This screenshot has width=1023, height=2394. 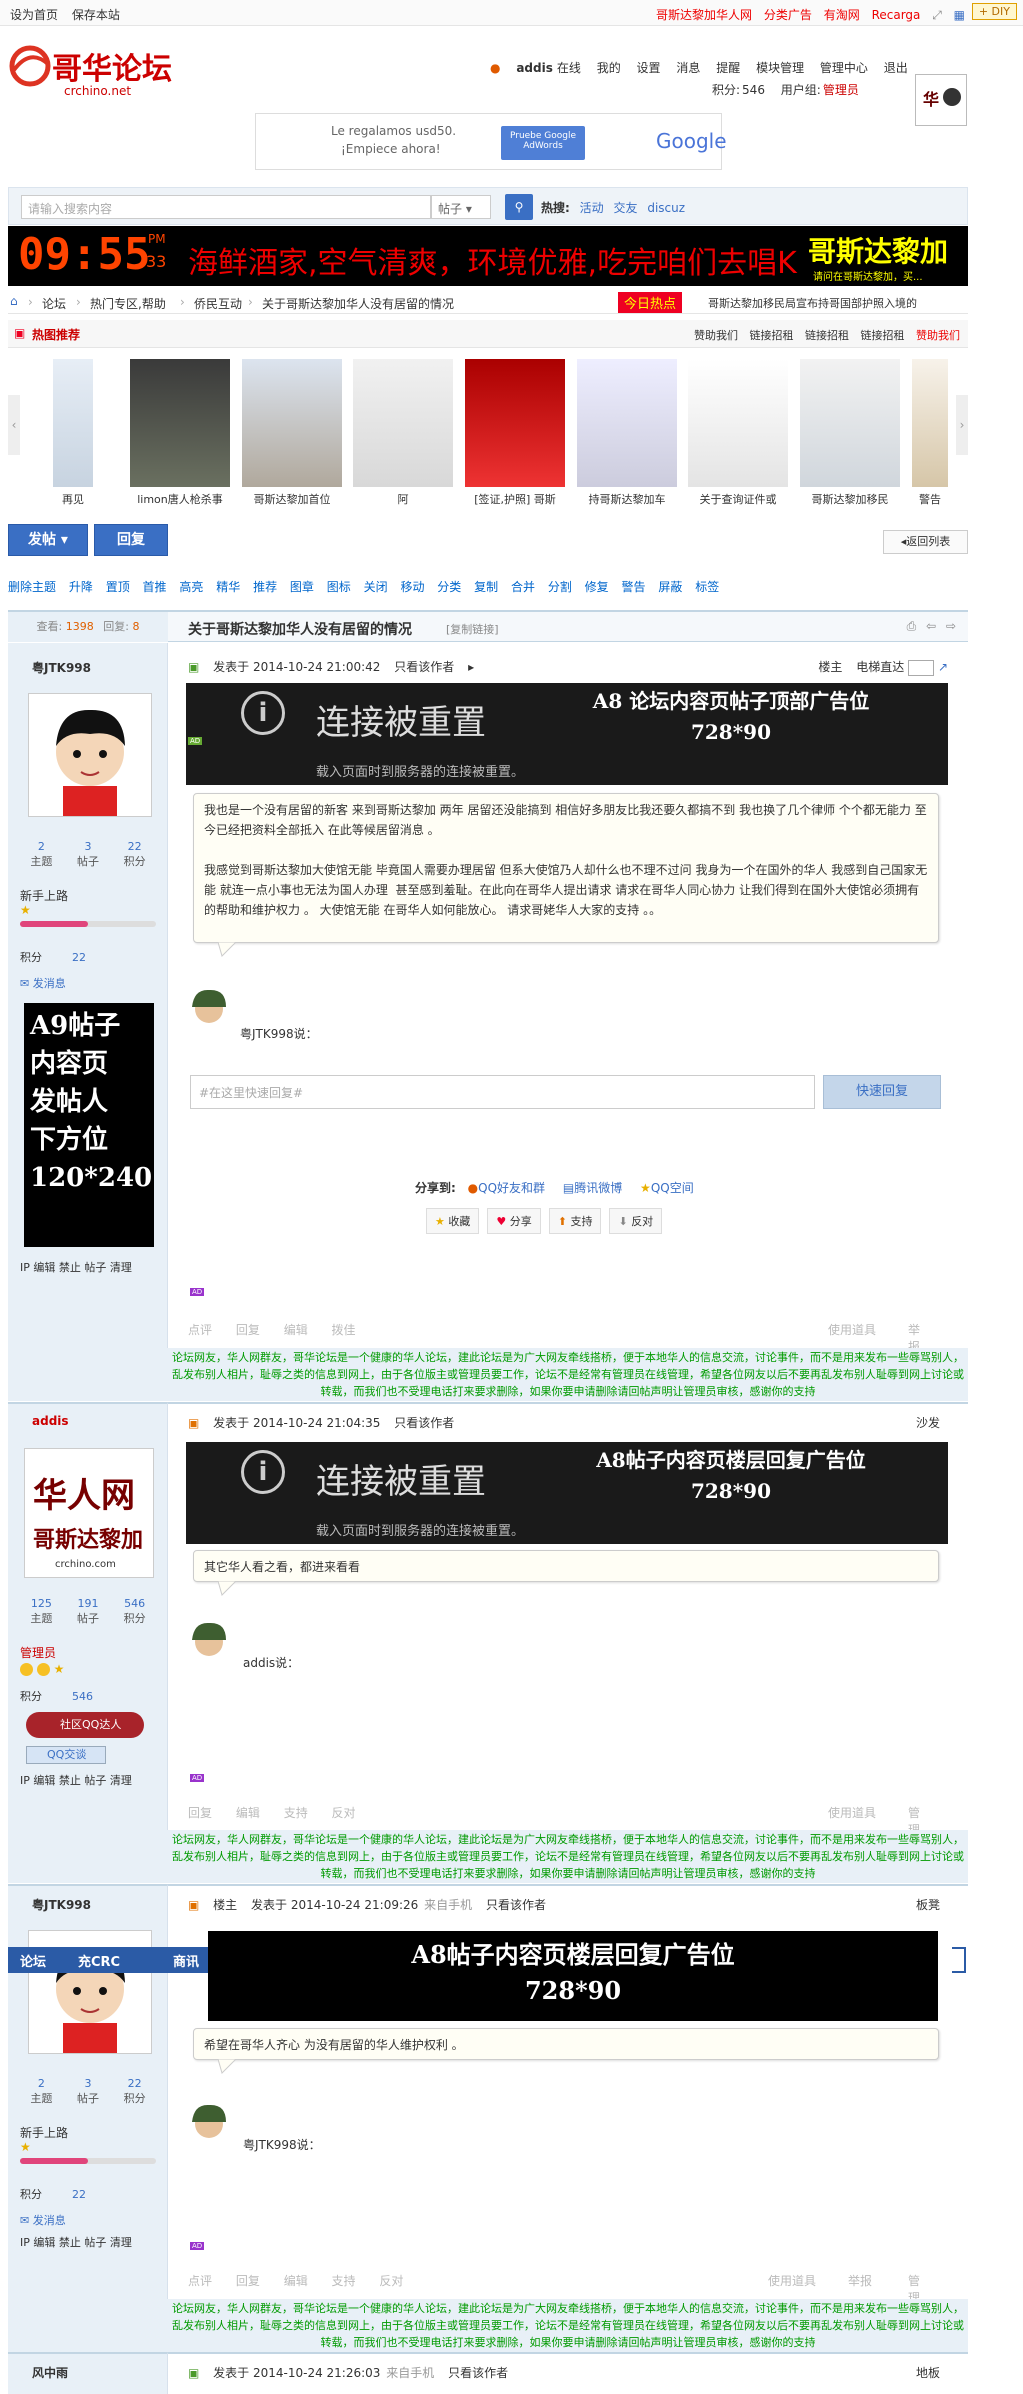 I want to click on crumb-hot: 热门专区,帮助, so click(x=128, y=303).